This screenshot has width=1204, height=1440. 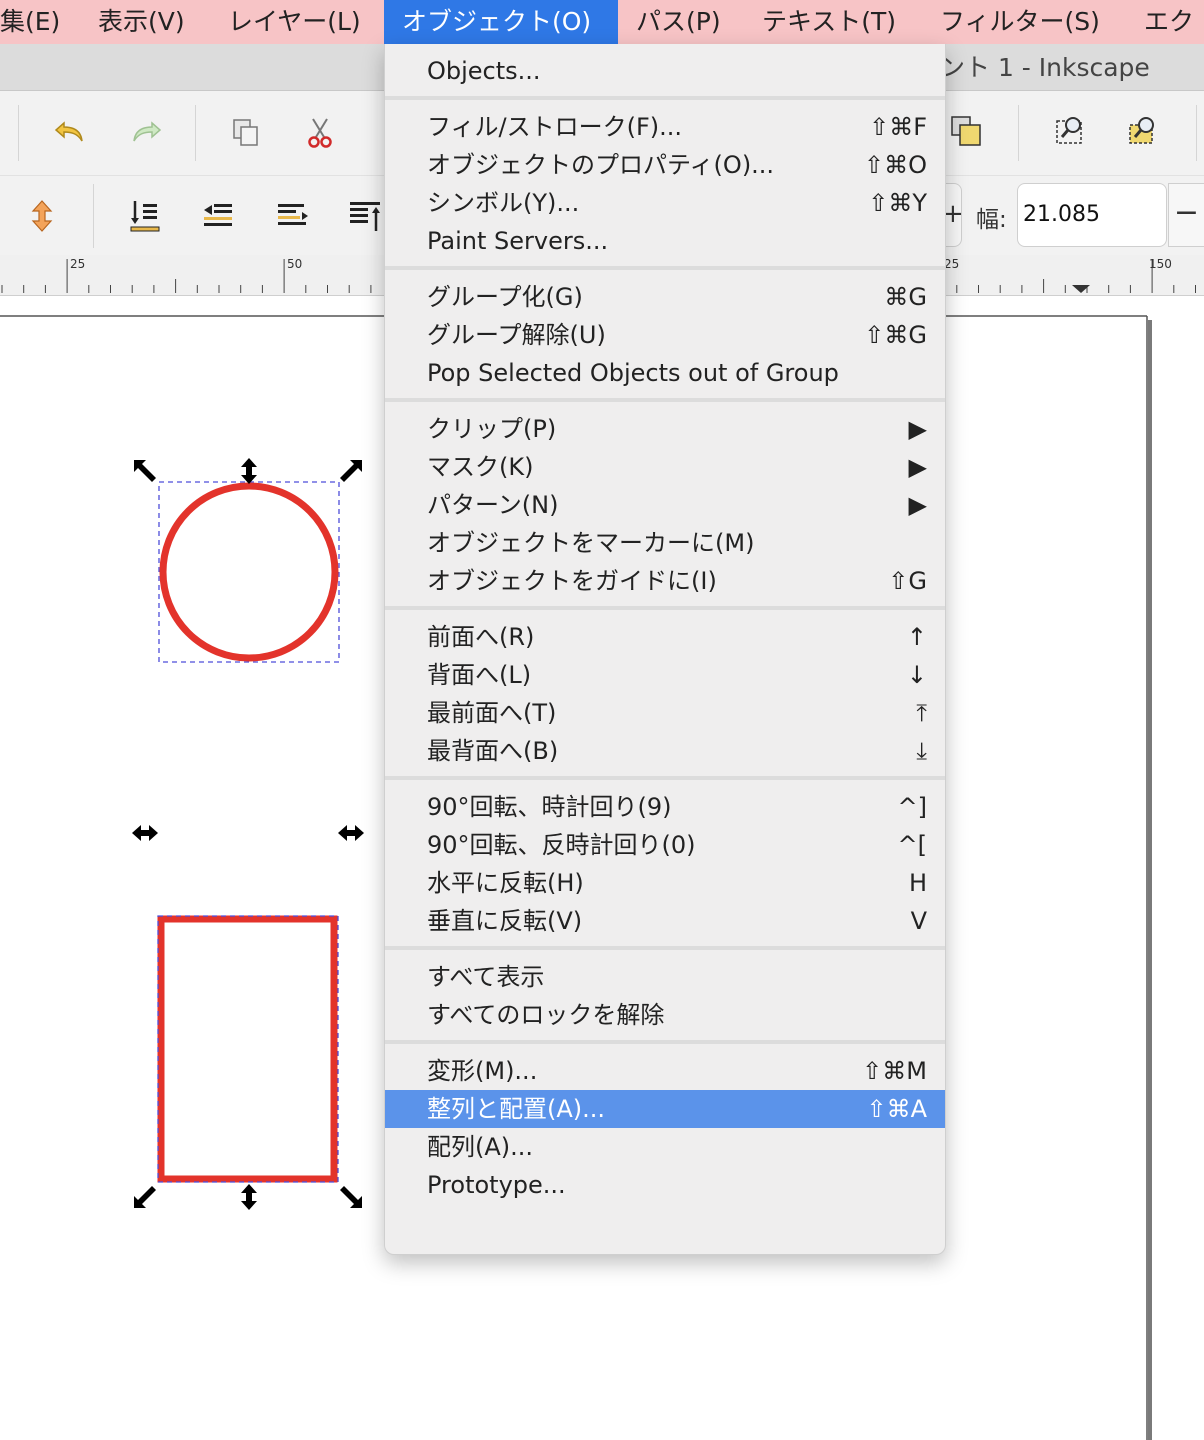 What do you see at coordinates (665, 165) in the screenshot?
I see `menu-item: オブジェクトのプロパティ(O)... ⇧⌘O` at bounding box center [665, 165].